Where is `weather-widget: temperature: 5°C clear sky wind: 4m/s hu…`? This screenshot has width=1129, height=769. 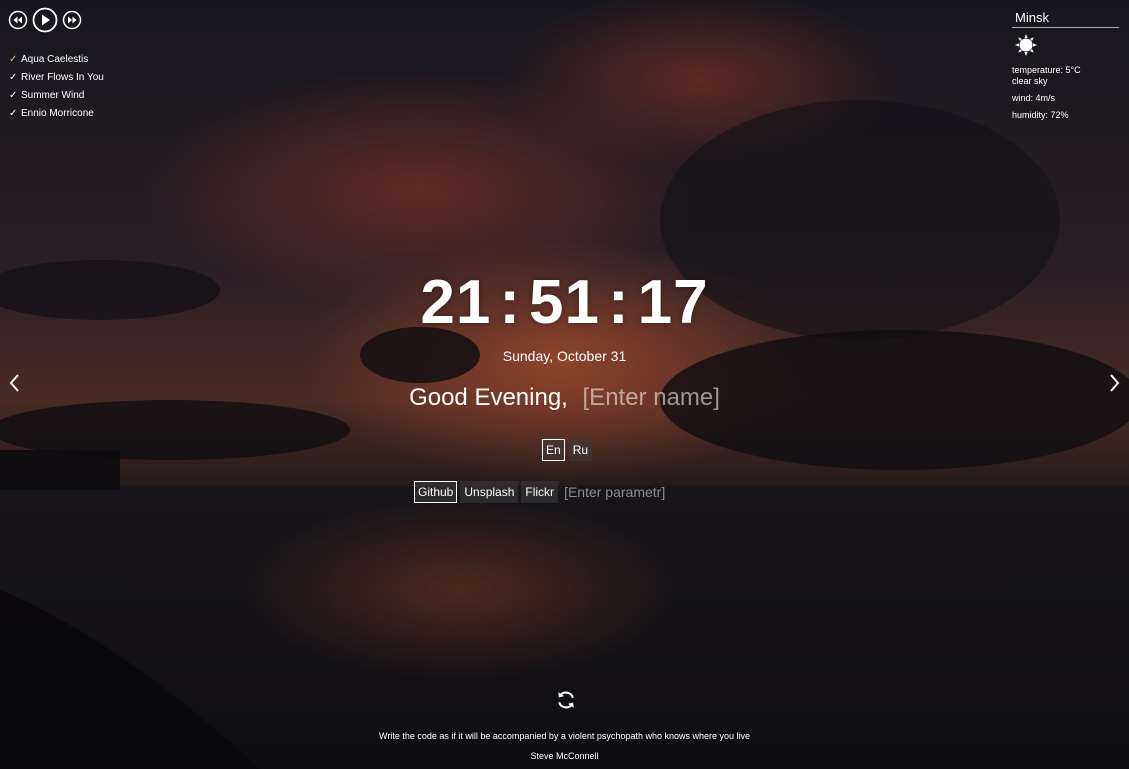 weather-widget: temperature: 5°C clear sky wind: 4m/s hu… is located at coordinates (1065, 64).